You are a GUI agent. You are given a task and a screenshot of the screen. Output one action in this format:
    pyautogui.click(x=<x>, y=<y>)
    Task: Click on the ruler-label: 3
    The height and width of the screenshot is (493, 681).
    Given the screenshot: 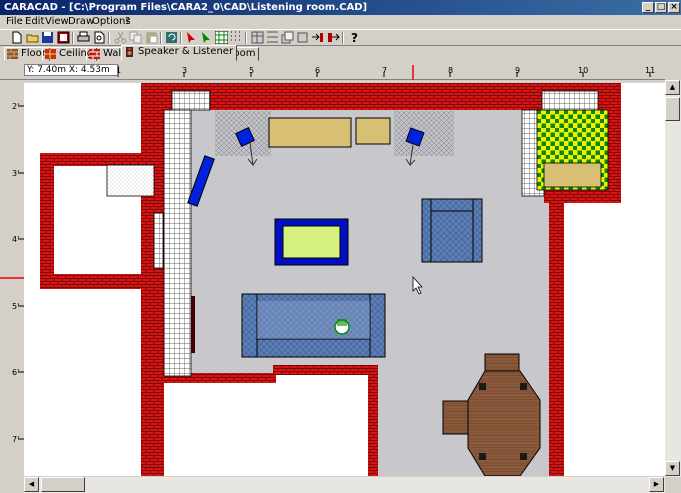 What is the action you would take?
    pyautogui.click(x=185, y=70)
    